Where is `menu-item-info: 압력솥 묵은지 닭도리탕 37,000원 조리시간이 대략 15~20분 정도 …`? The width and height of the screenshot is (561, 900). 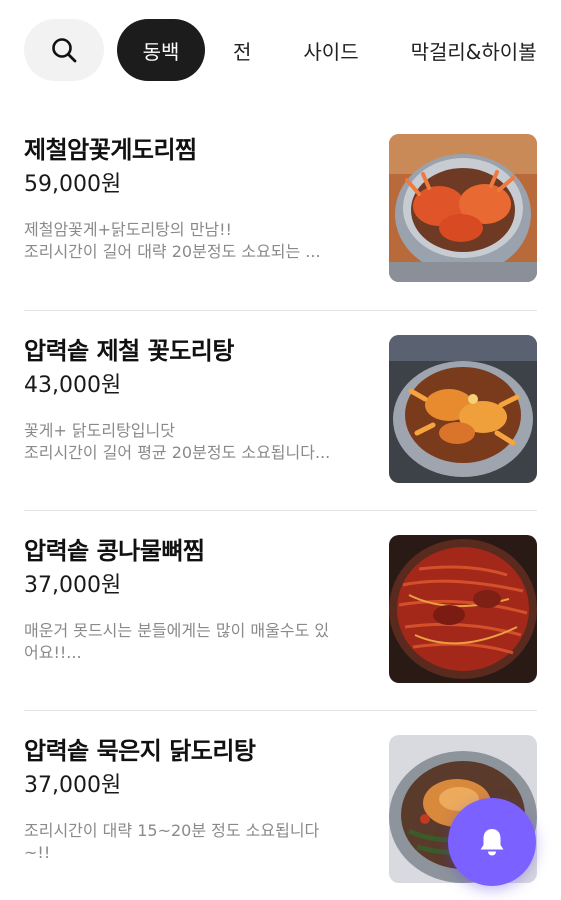
menu-item-info: 압력솥 묵은지 닭도리탕 37,000원 조리시간이 대략 15~20분 정도 … is located at coordinates (194, 799).